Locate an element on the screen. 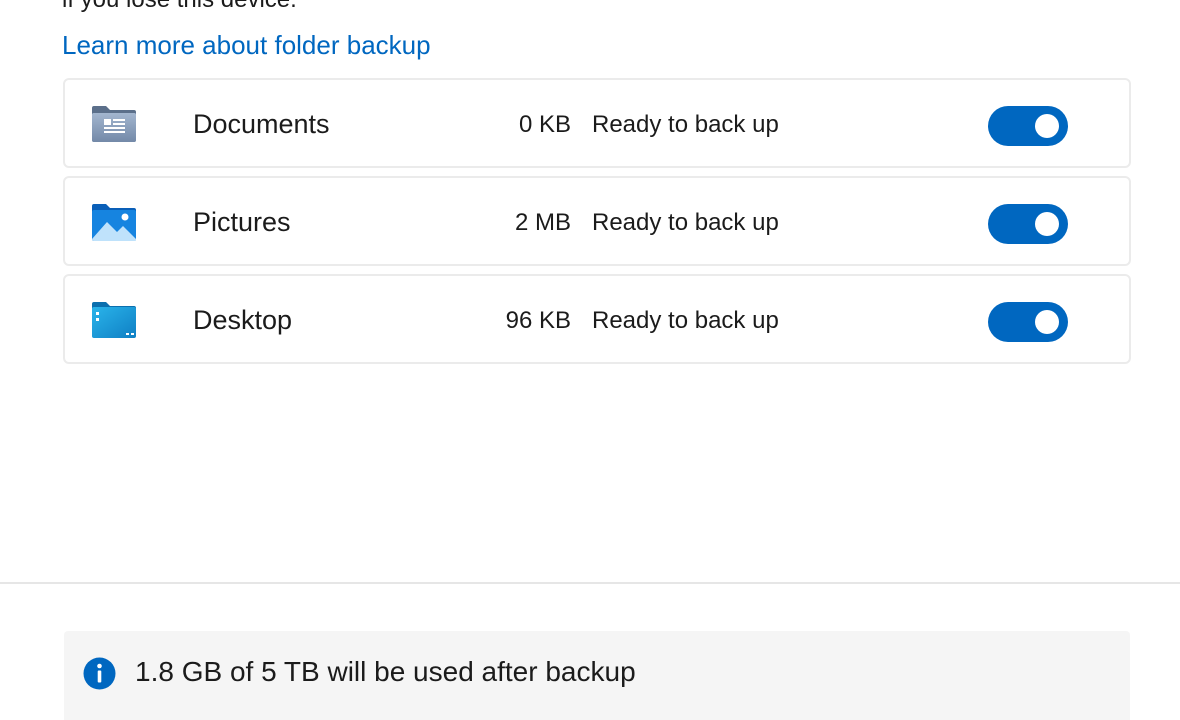  pictures-backup-toggle is located at coordinates (1028, 224).